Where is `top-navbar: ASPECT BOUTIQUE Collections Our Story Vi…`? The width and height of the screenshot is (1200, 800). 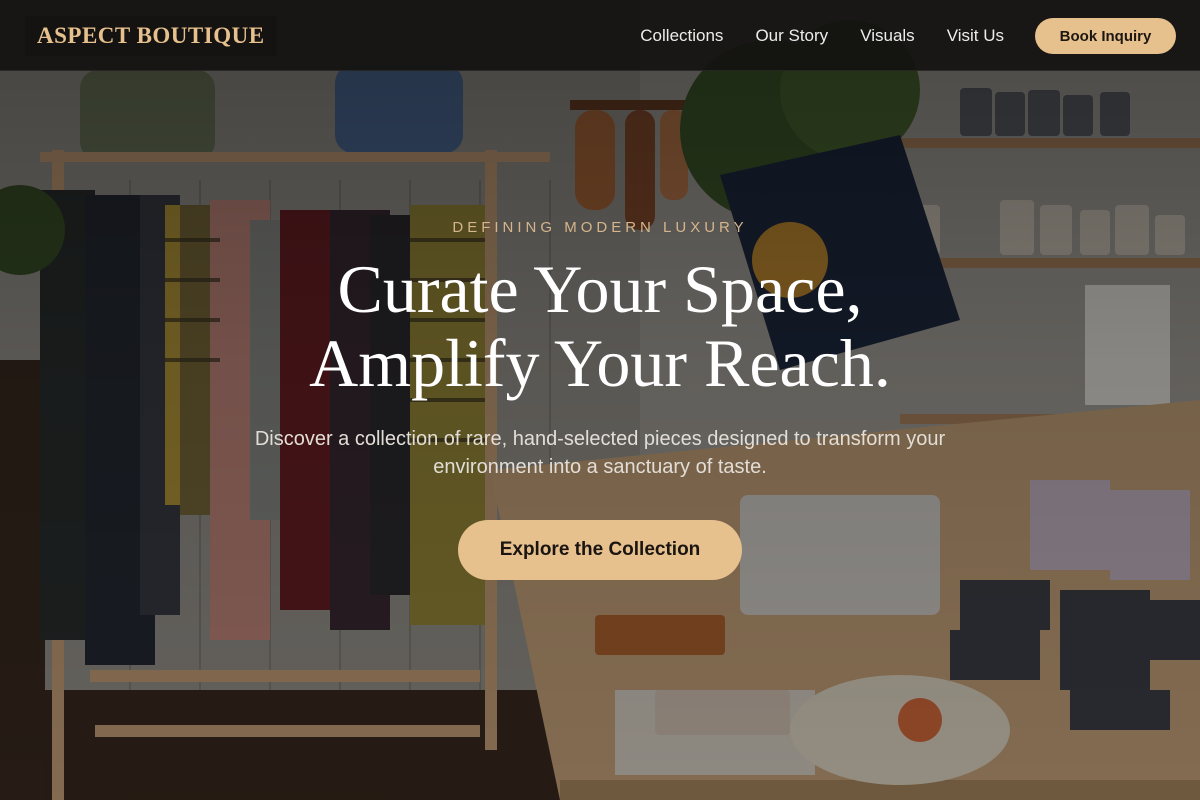
top-navbar: ASPECT BOUTIQUE Collections Our Story Vi… is located at coordinates (600, 35).